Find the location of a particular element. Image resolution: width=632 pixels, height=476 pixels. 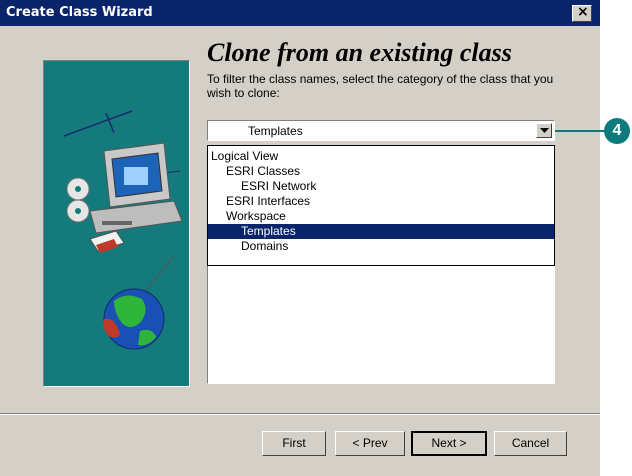

window-title: Create Class Wizard is located at coordinates (79, 12).